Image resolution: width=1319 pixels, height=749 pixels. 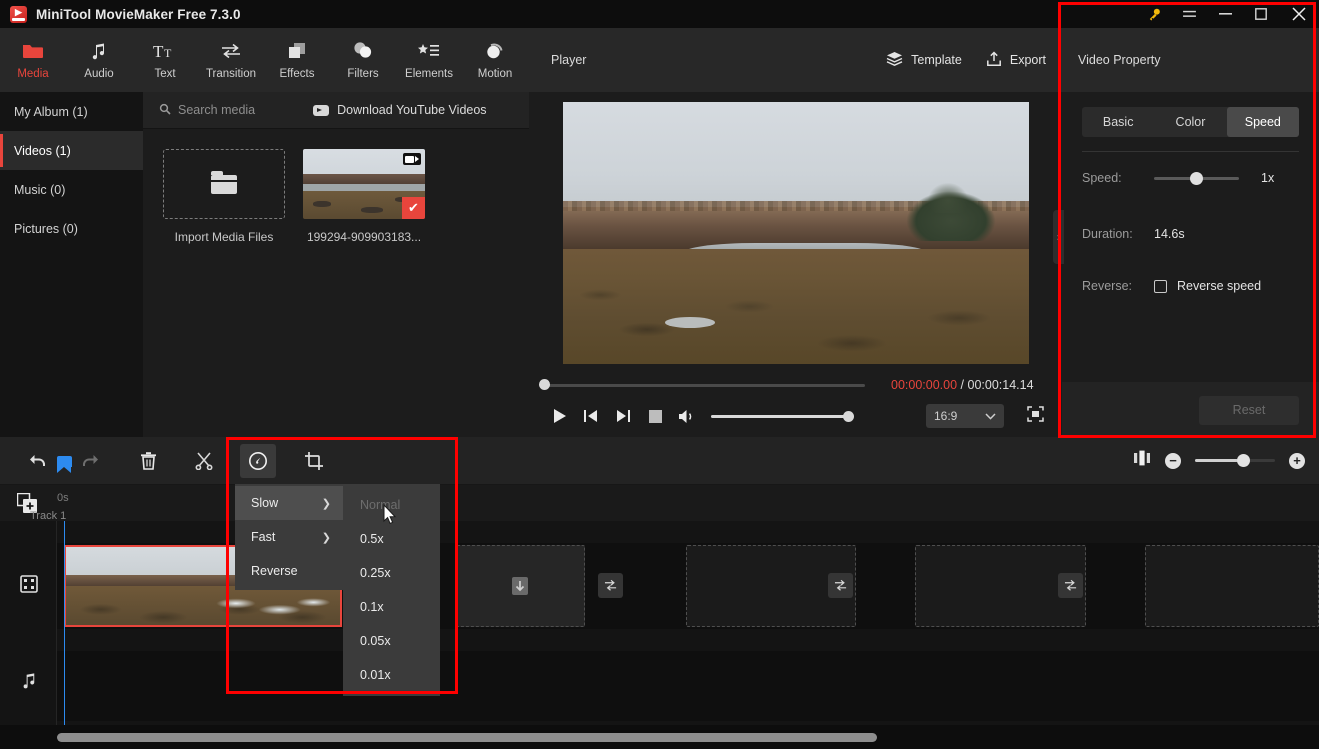 What do you see at coordinates (1190, 410) in the screenshot?
I see `property-panel-footer: Reset` at bounding box center [1190, 410].